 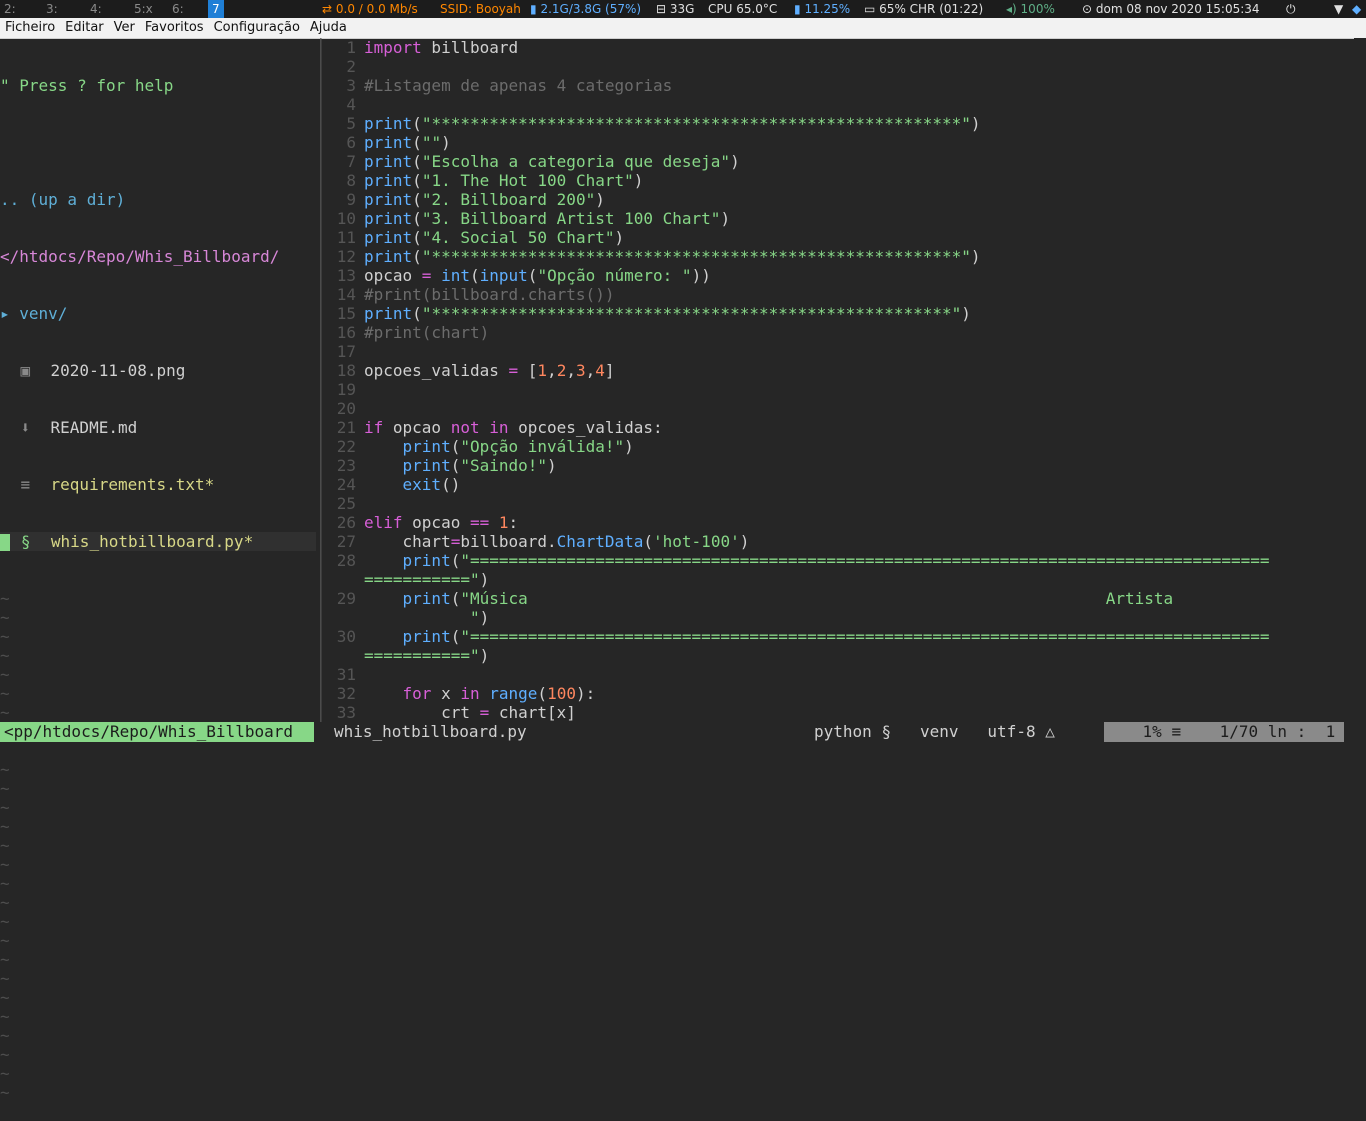 What do you see at coordinates (1050, 731) in the screenshot?
I see `linux-icon: △` at bounding box center [1050, 731].